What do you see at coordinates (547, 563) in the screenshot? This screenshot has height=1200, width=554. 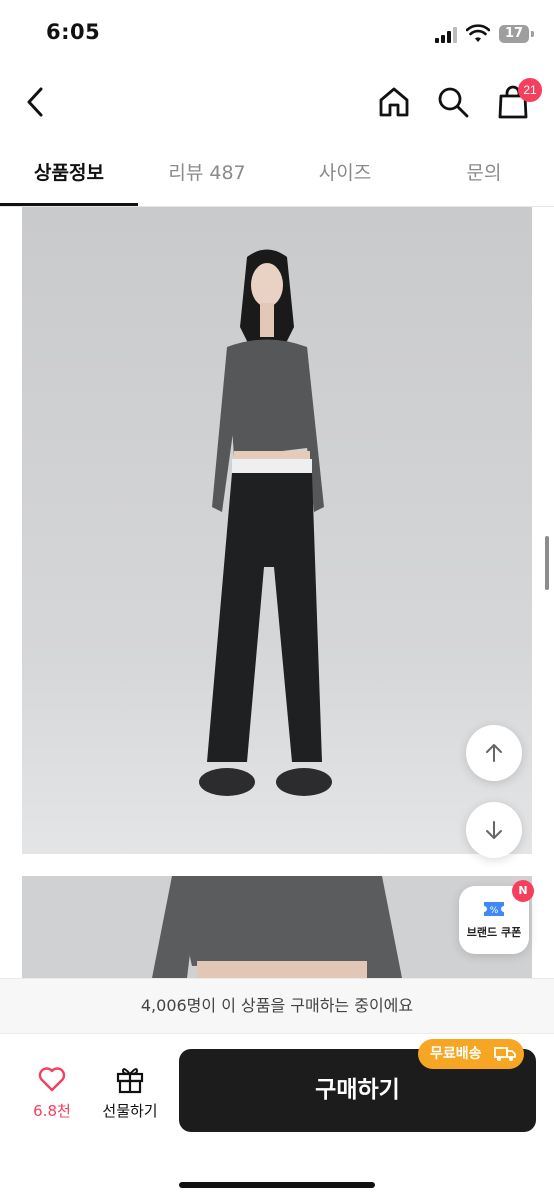 I see `scrollbar` at bounding box center [547, 563].